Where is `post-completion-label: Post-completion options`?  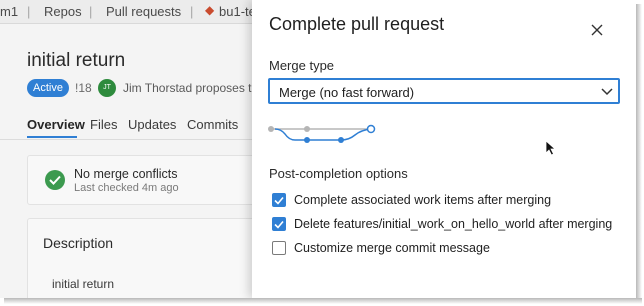 post-completion-label: Post-completion options is located at coordinates (338, 173).